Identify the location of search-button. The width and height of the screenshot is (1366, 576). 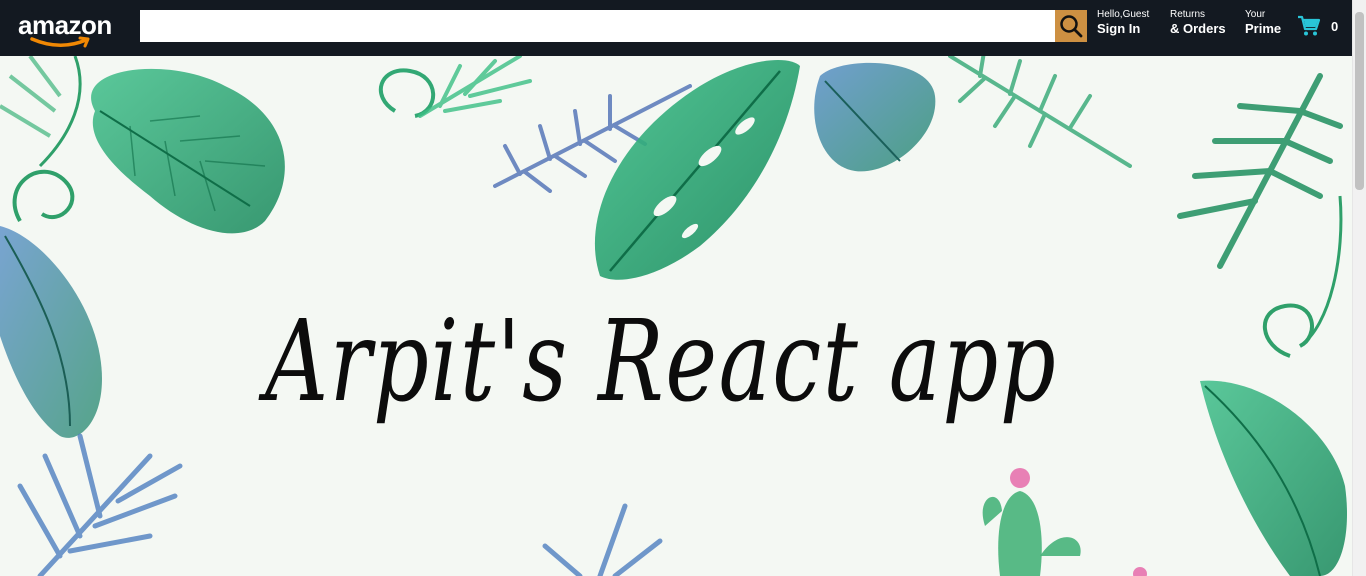
(1071, 26).